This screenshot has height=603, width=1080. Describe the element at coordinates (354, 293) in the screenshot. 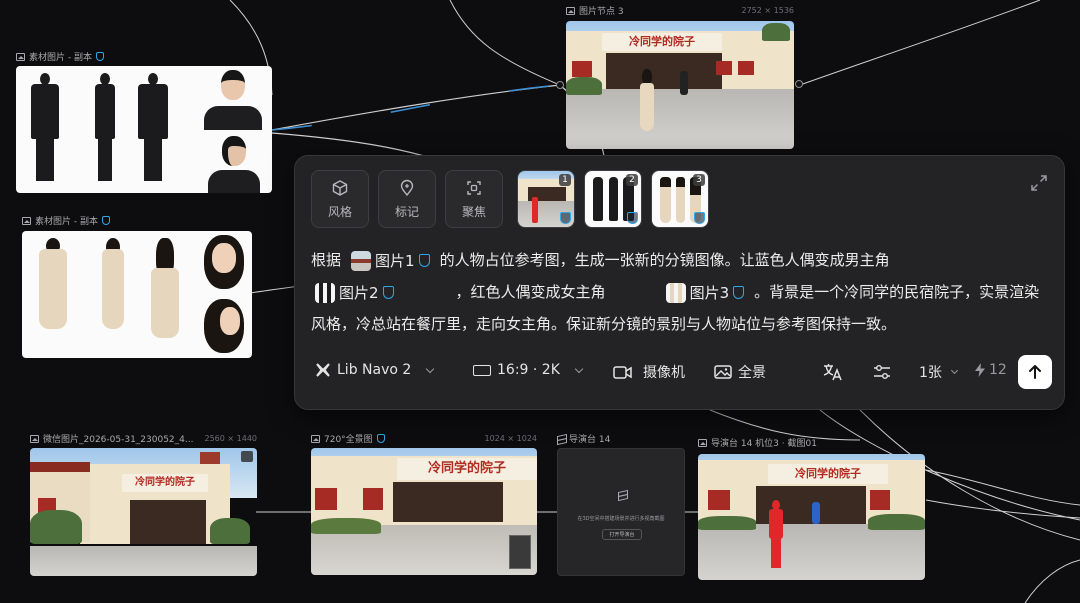

I see `image-chip-2: 图片2` at that location.